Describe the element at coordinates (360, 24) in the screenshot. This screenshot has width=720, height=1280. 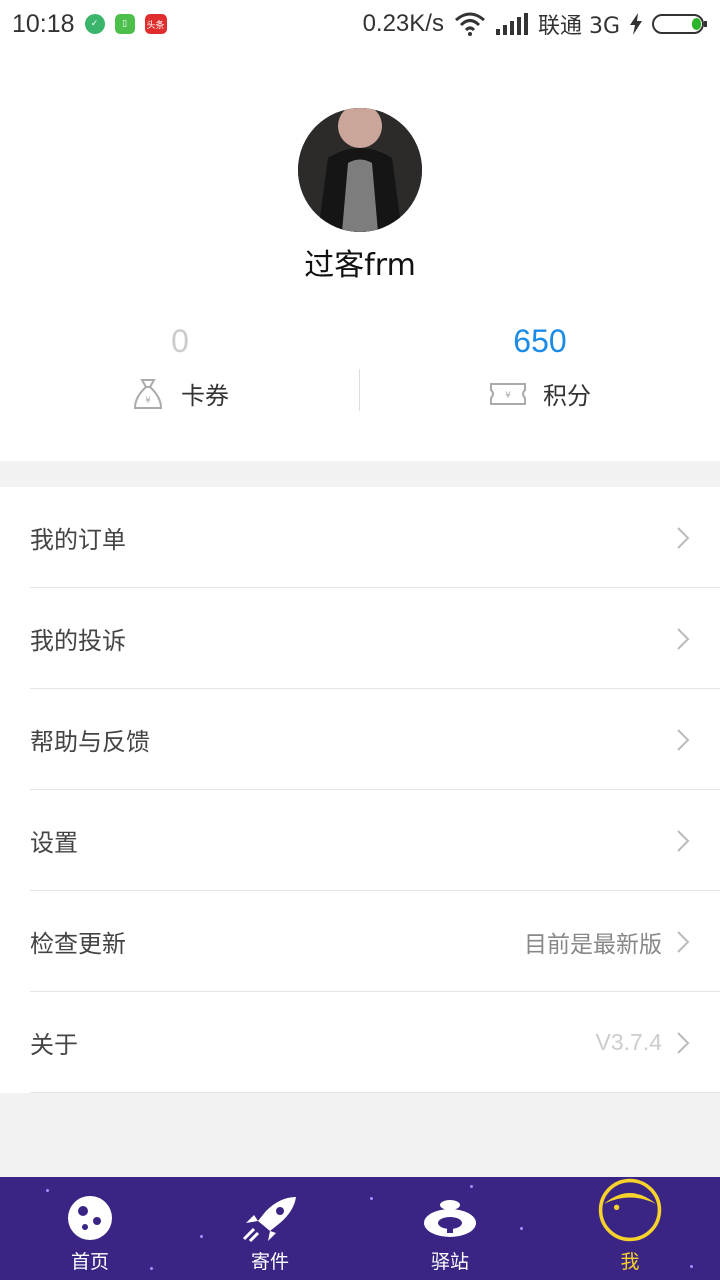
I see `status-bar: 10:18 ✓ ▯ 头条 0.23K/s 联通 3G` at that location.